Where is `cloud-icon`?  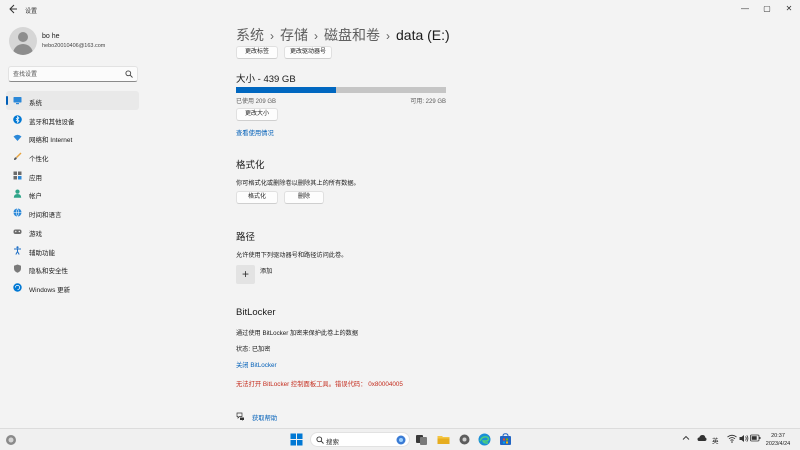 cloud-icon is located at coordinates (702, 439).